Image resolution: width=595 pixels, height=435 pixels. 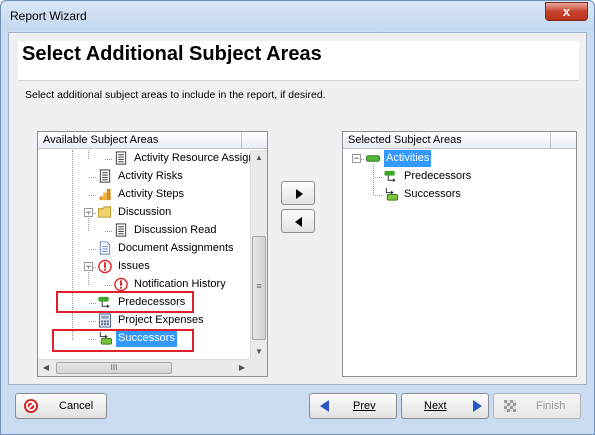 I want to click on available-item-label: Activity Risks, so click(x=150, y=176).